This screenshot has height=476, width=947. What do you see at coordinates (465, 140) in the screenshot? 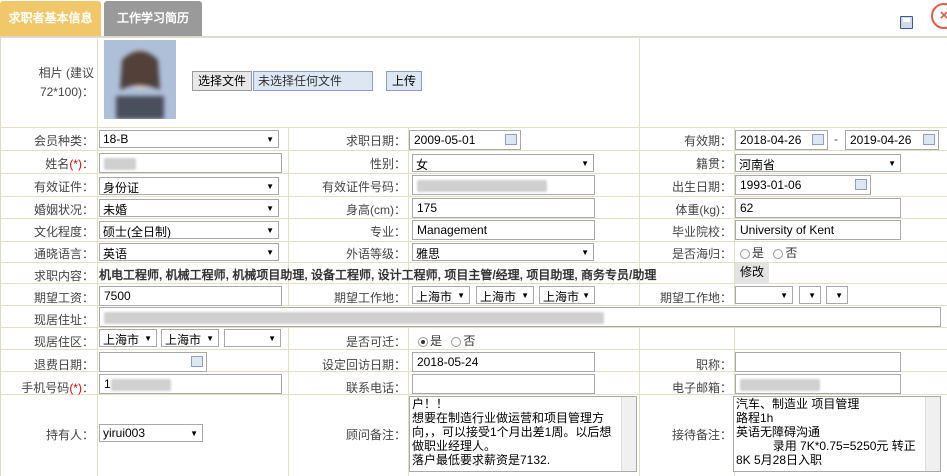
I see `job-date-input: 2009-05-01` at bounding box center [465, 140].